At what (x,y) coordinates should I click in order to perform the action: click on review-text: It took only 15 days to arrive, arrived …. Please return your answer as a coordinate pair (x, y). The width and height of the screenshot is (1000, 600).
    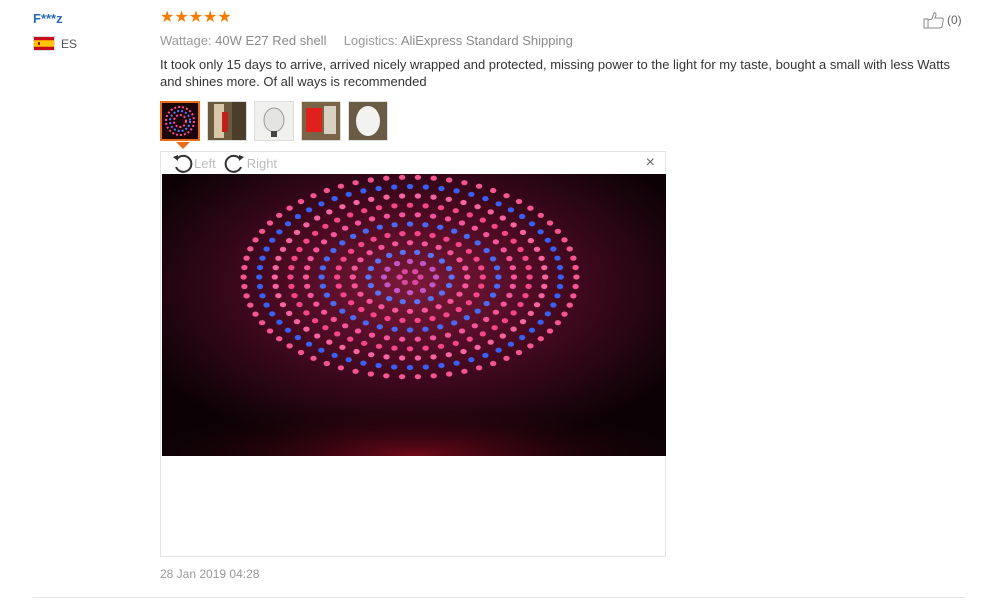
    Looking at the image, I should click on (555, 73).